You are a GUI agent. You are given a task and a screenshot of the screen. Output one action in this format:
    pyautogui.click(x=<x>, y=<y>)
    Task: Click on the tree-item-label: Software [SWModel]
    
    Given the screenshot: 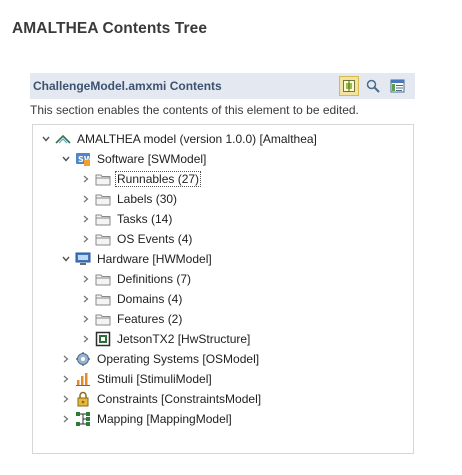 What is the action you would take?
    pyautogui.click(x=152, y=159)
    